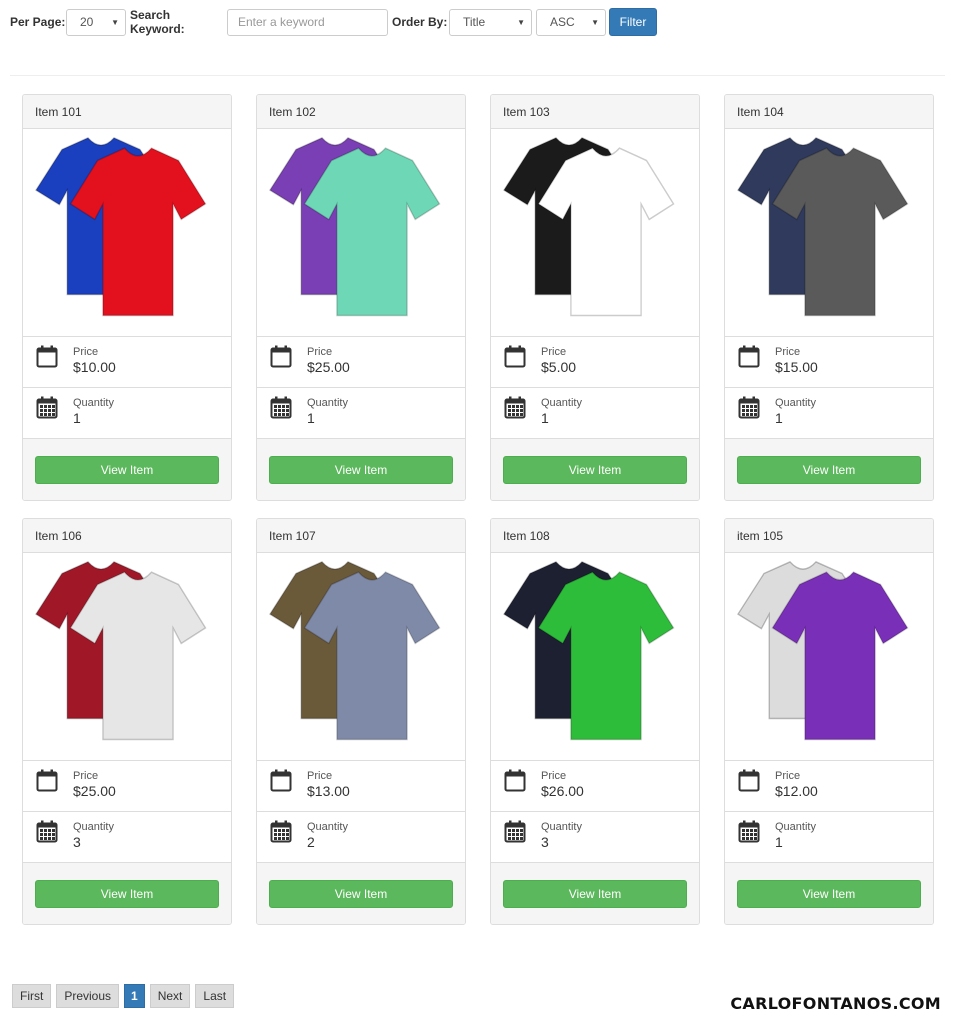 This screenshot has height=1024, width=953. Describe the element at coordinates (477, 75) in the screenshot. I see `divider` at that location.